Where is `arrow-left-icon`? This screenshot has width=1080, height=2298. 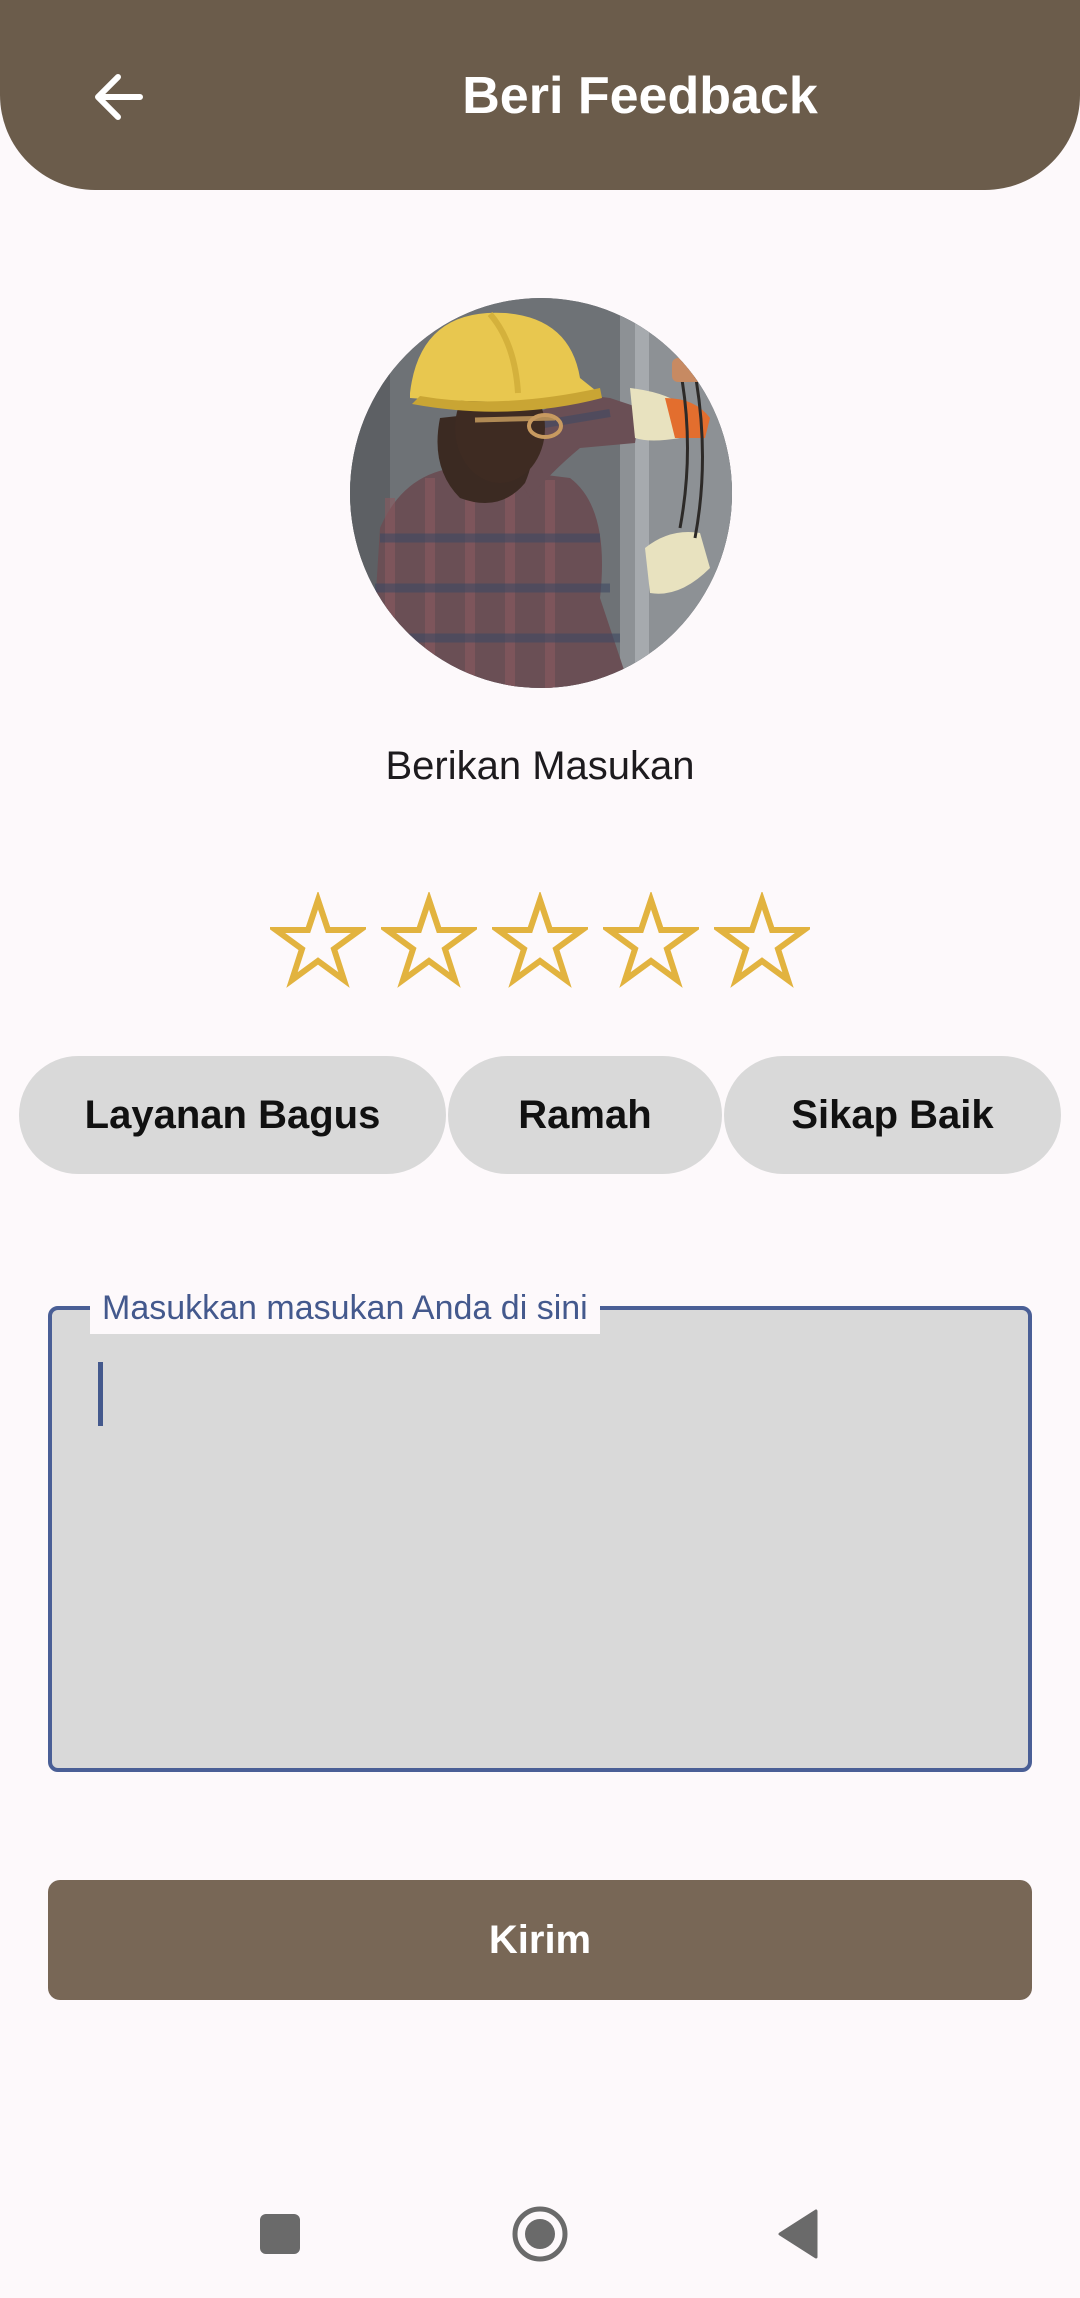 arrow-left-icon is located at coordinates (119, 97).